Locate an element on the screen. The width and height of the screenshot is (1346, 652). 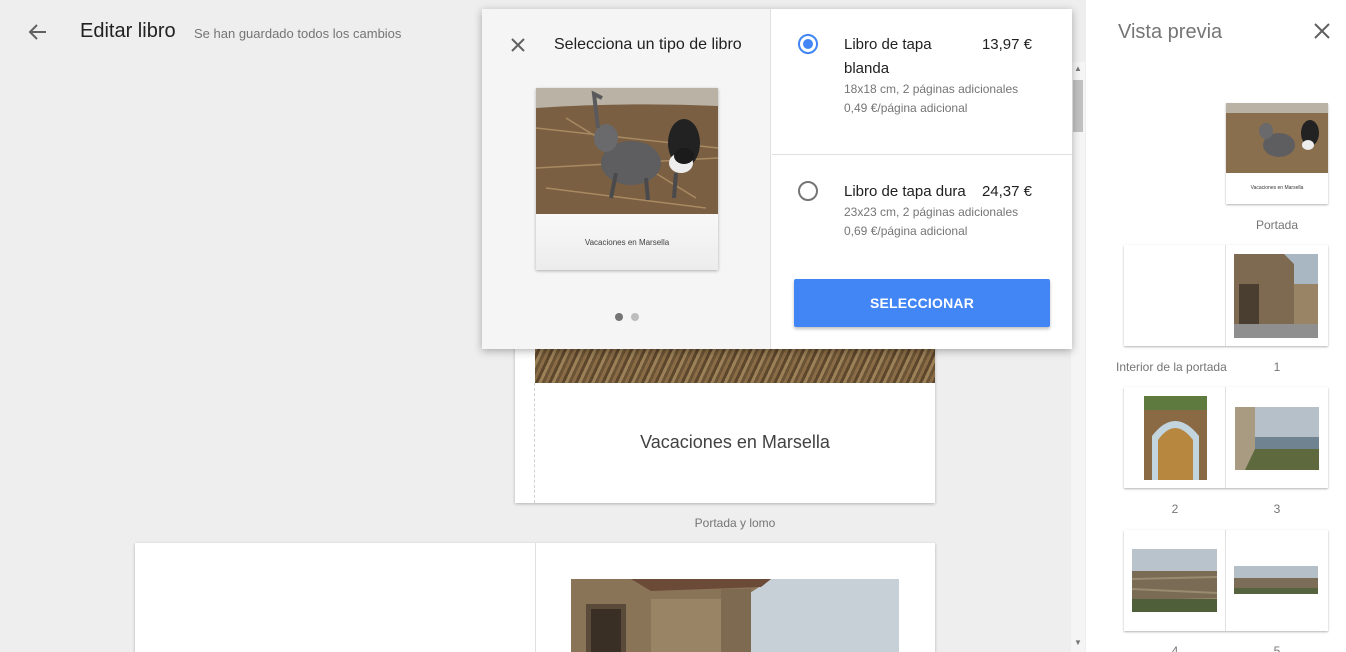
option-size: 18x18 cm, 2 páginas adicionales is located at coordinates (931, 89).